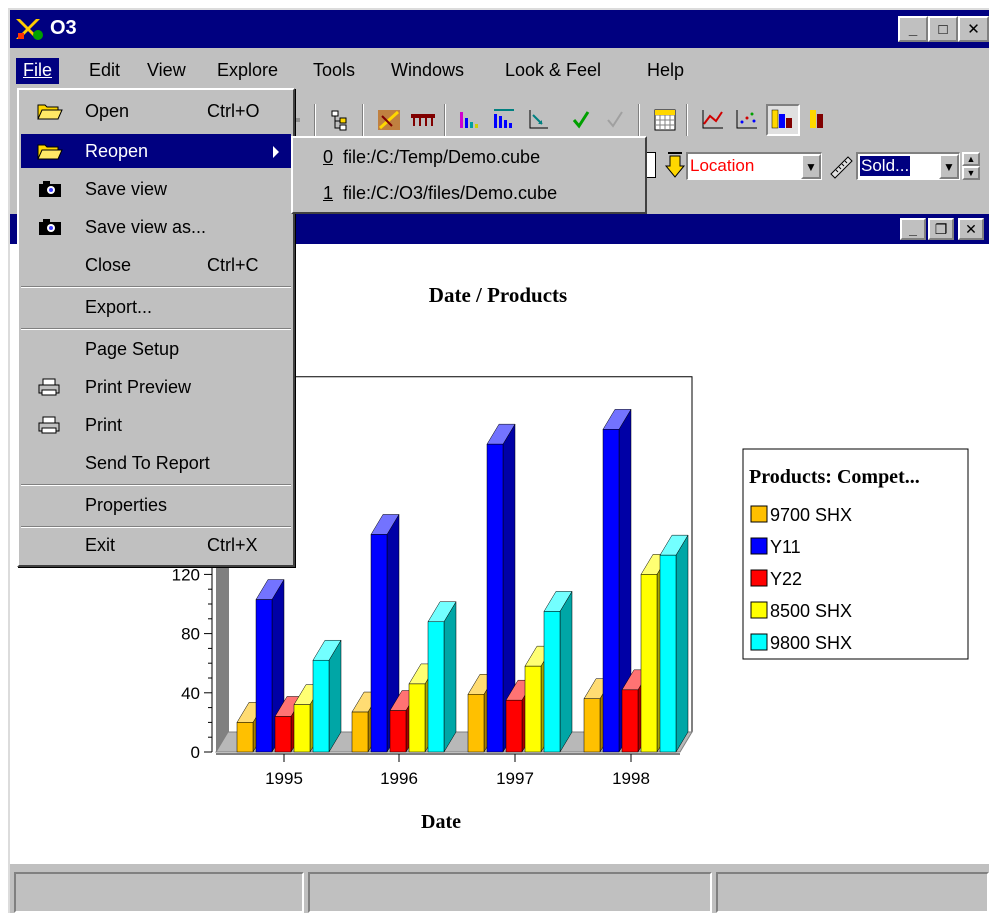 This screenshot has width=989, height=913. I want to click on legend-label: Y22, so click(786, 579).